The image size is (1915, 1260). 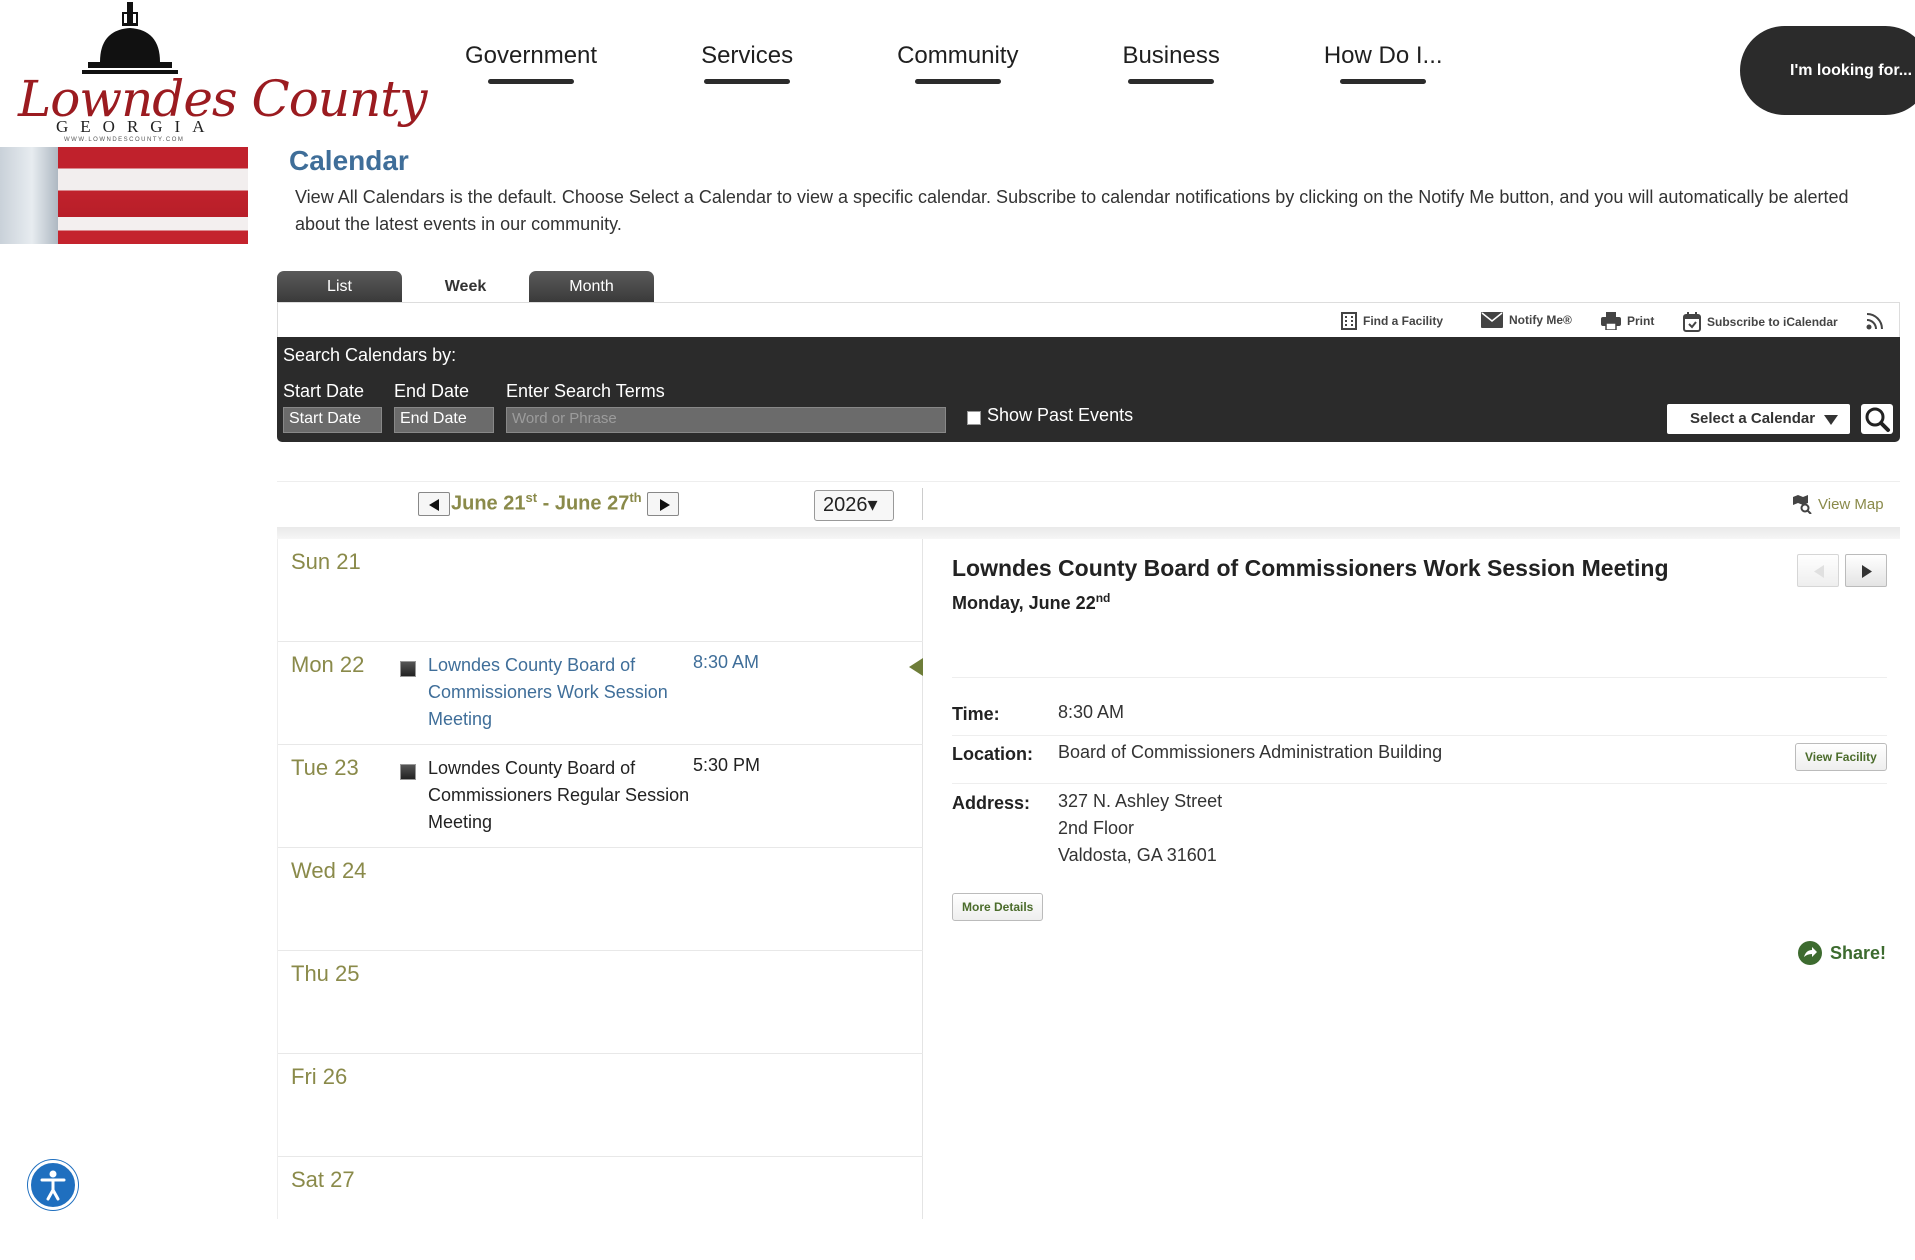 I want to click on address-line-1: 327 N. Ashley Street, so click(x=1140, y=801).